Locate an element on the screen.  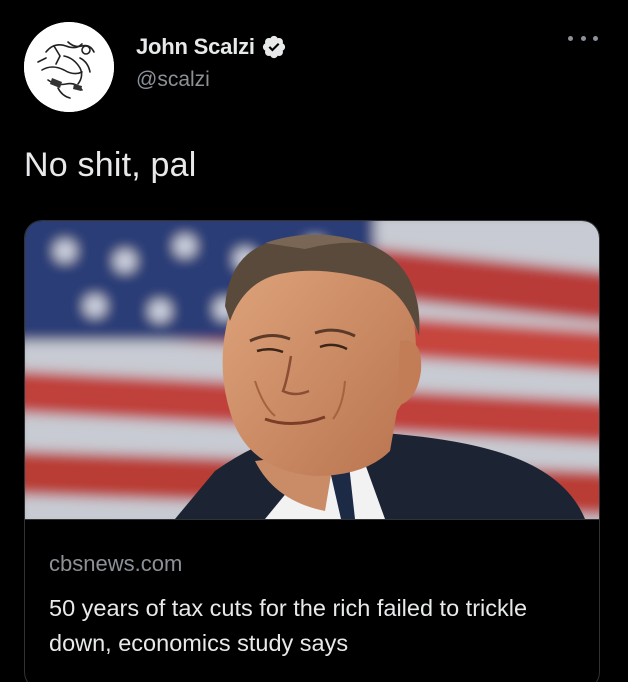
verified-badge-icon is located at coordinates (274, 47).